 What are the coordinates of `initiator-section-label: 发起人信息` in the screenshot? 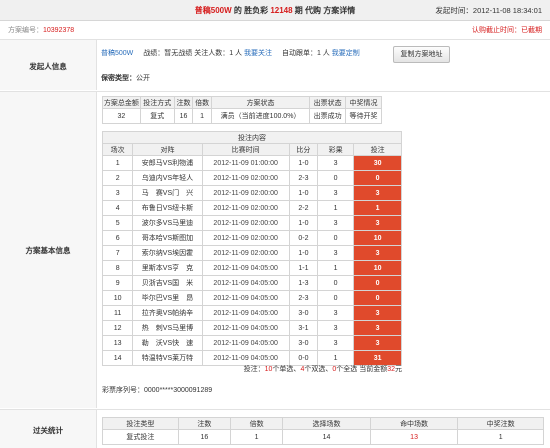 It's located at (48, 64).